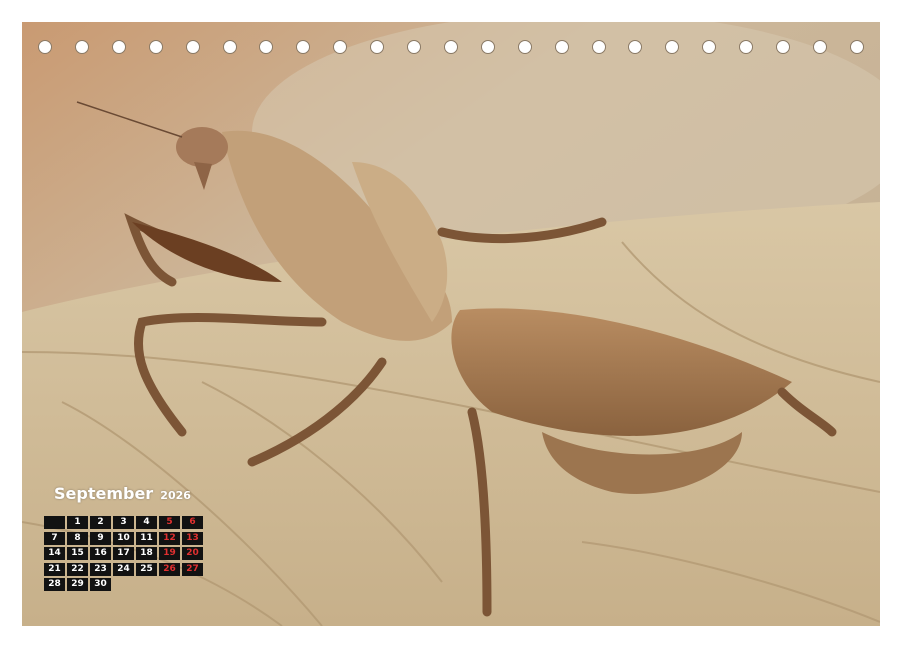 The width and height of the screenshot is (902, 648). Describe the element at coordinates (100, 553) in the screenshot. I see `calendar-day: 16` at that location.